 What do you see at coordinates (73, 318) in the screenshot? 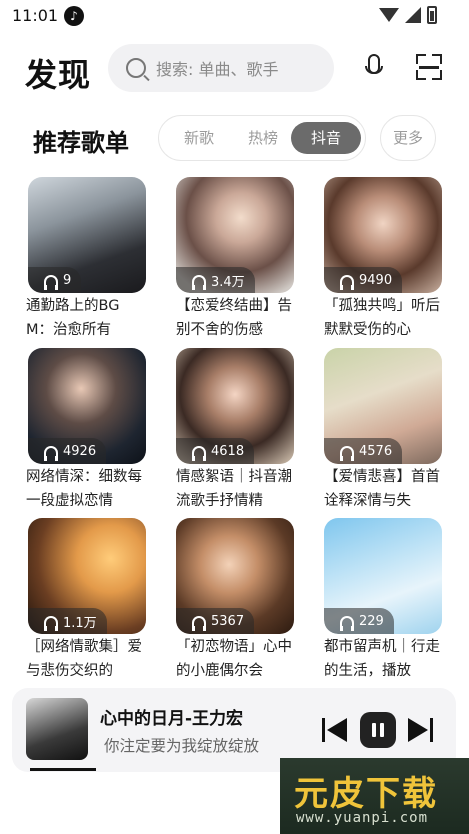
I see `playlist-title: 通勤路上的BGM：治愈所有` at bounding box center [73, 318].